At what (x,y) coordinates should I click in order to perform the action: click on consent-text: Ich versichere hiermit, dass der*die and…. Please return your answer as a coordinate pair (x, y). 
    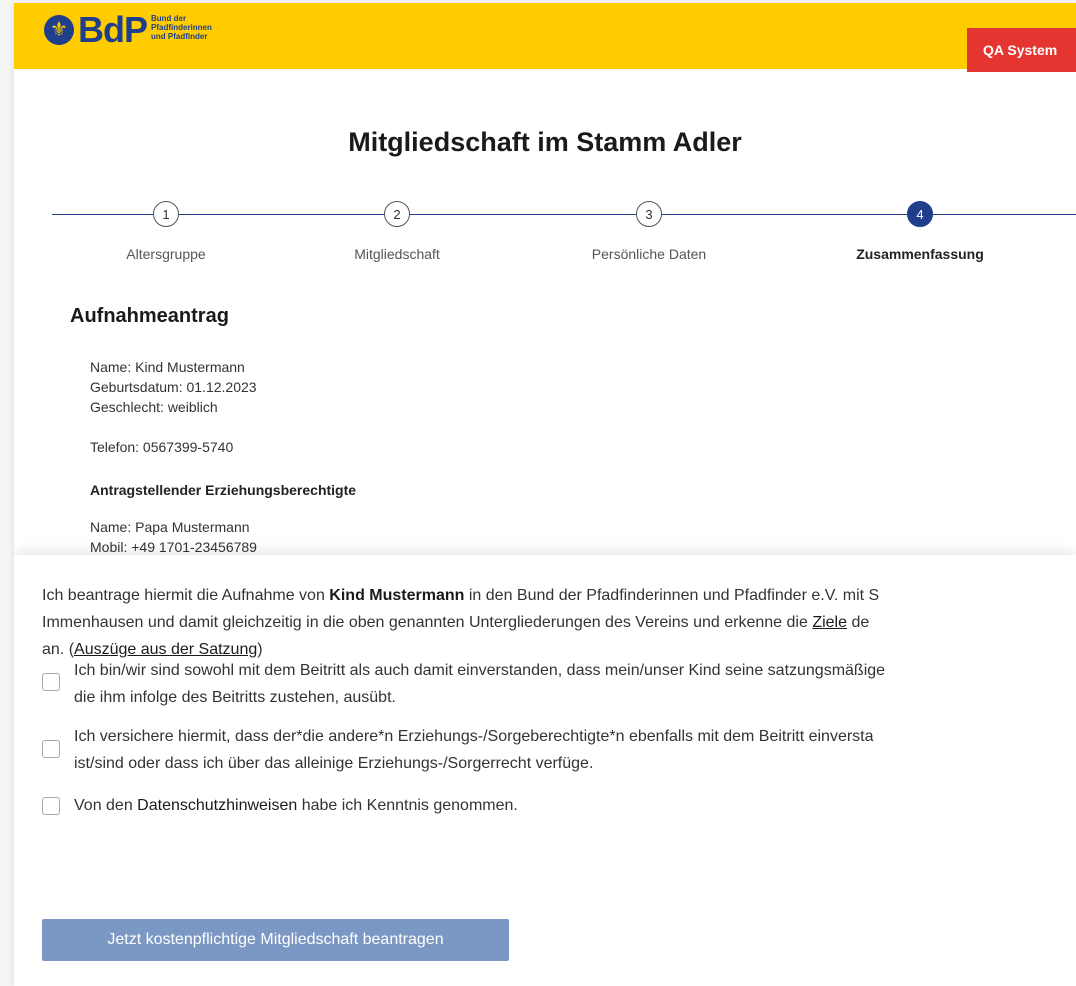
    Looking at the image, I should click on (474, 736).